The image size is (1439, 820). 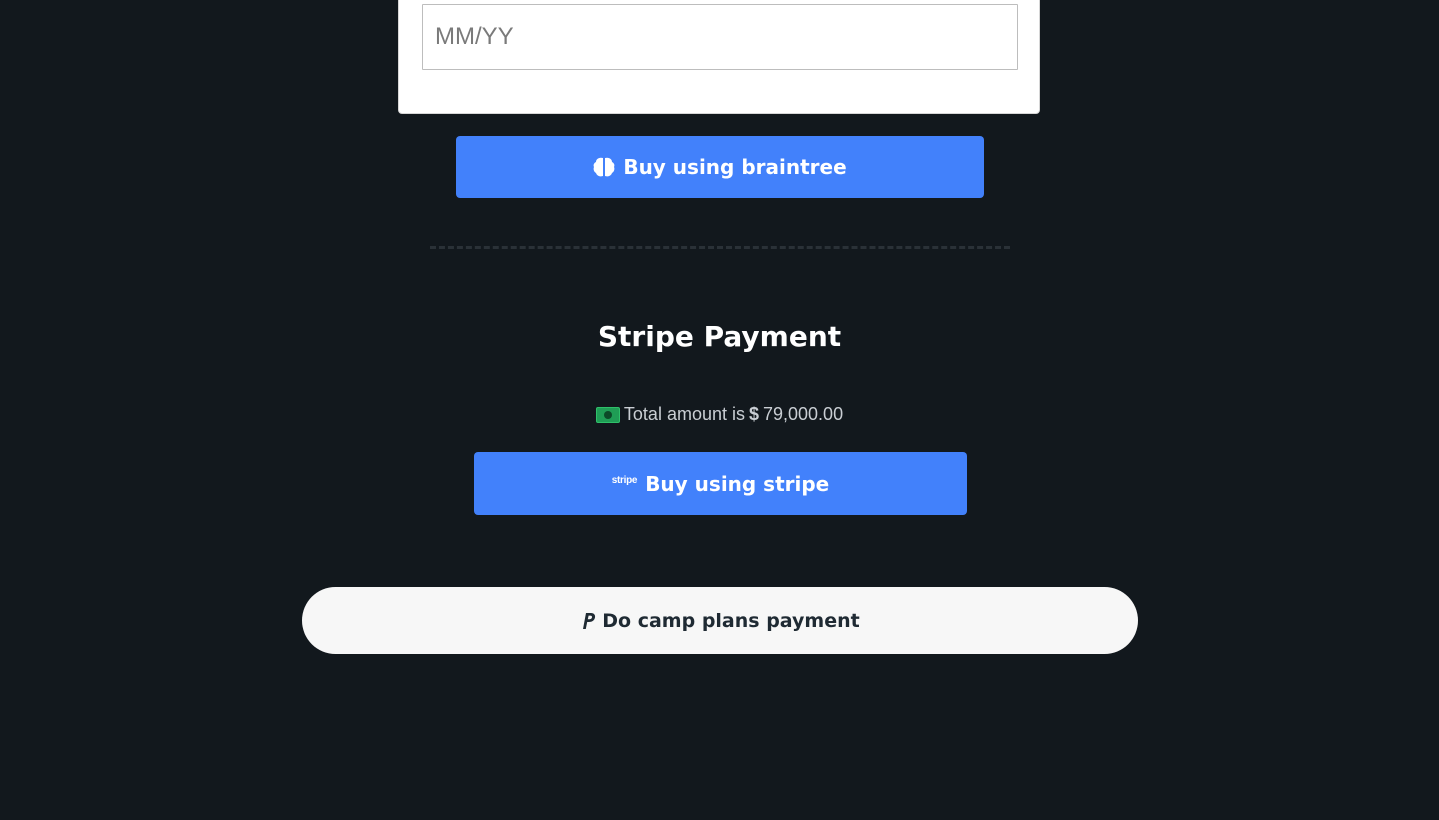 I want to click on stripe-logo-icon: stripe, so click(x=624, y=480).